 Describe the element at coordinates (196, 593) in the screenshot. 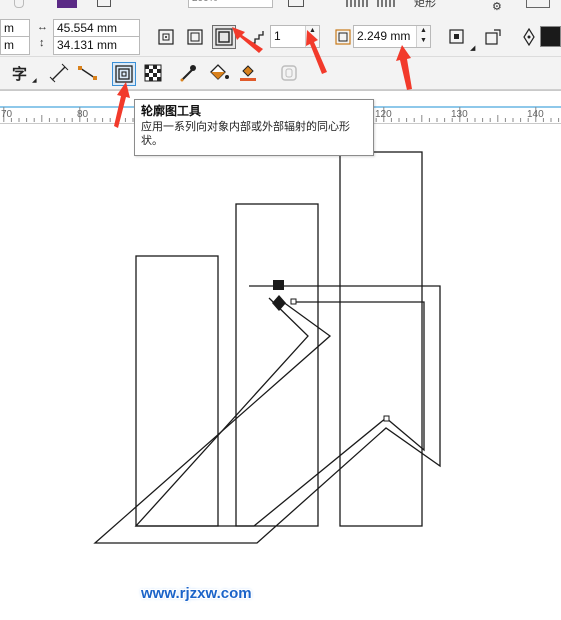

I see `watermark-text: www.rjzxw.com` at that location.